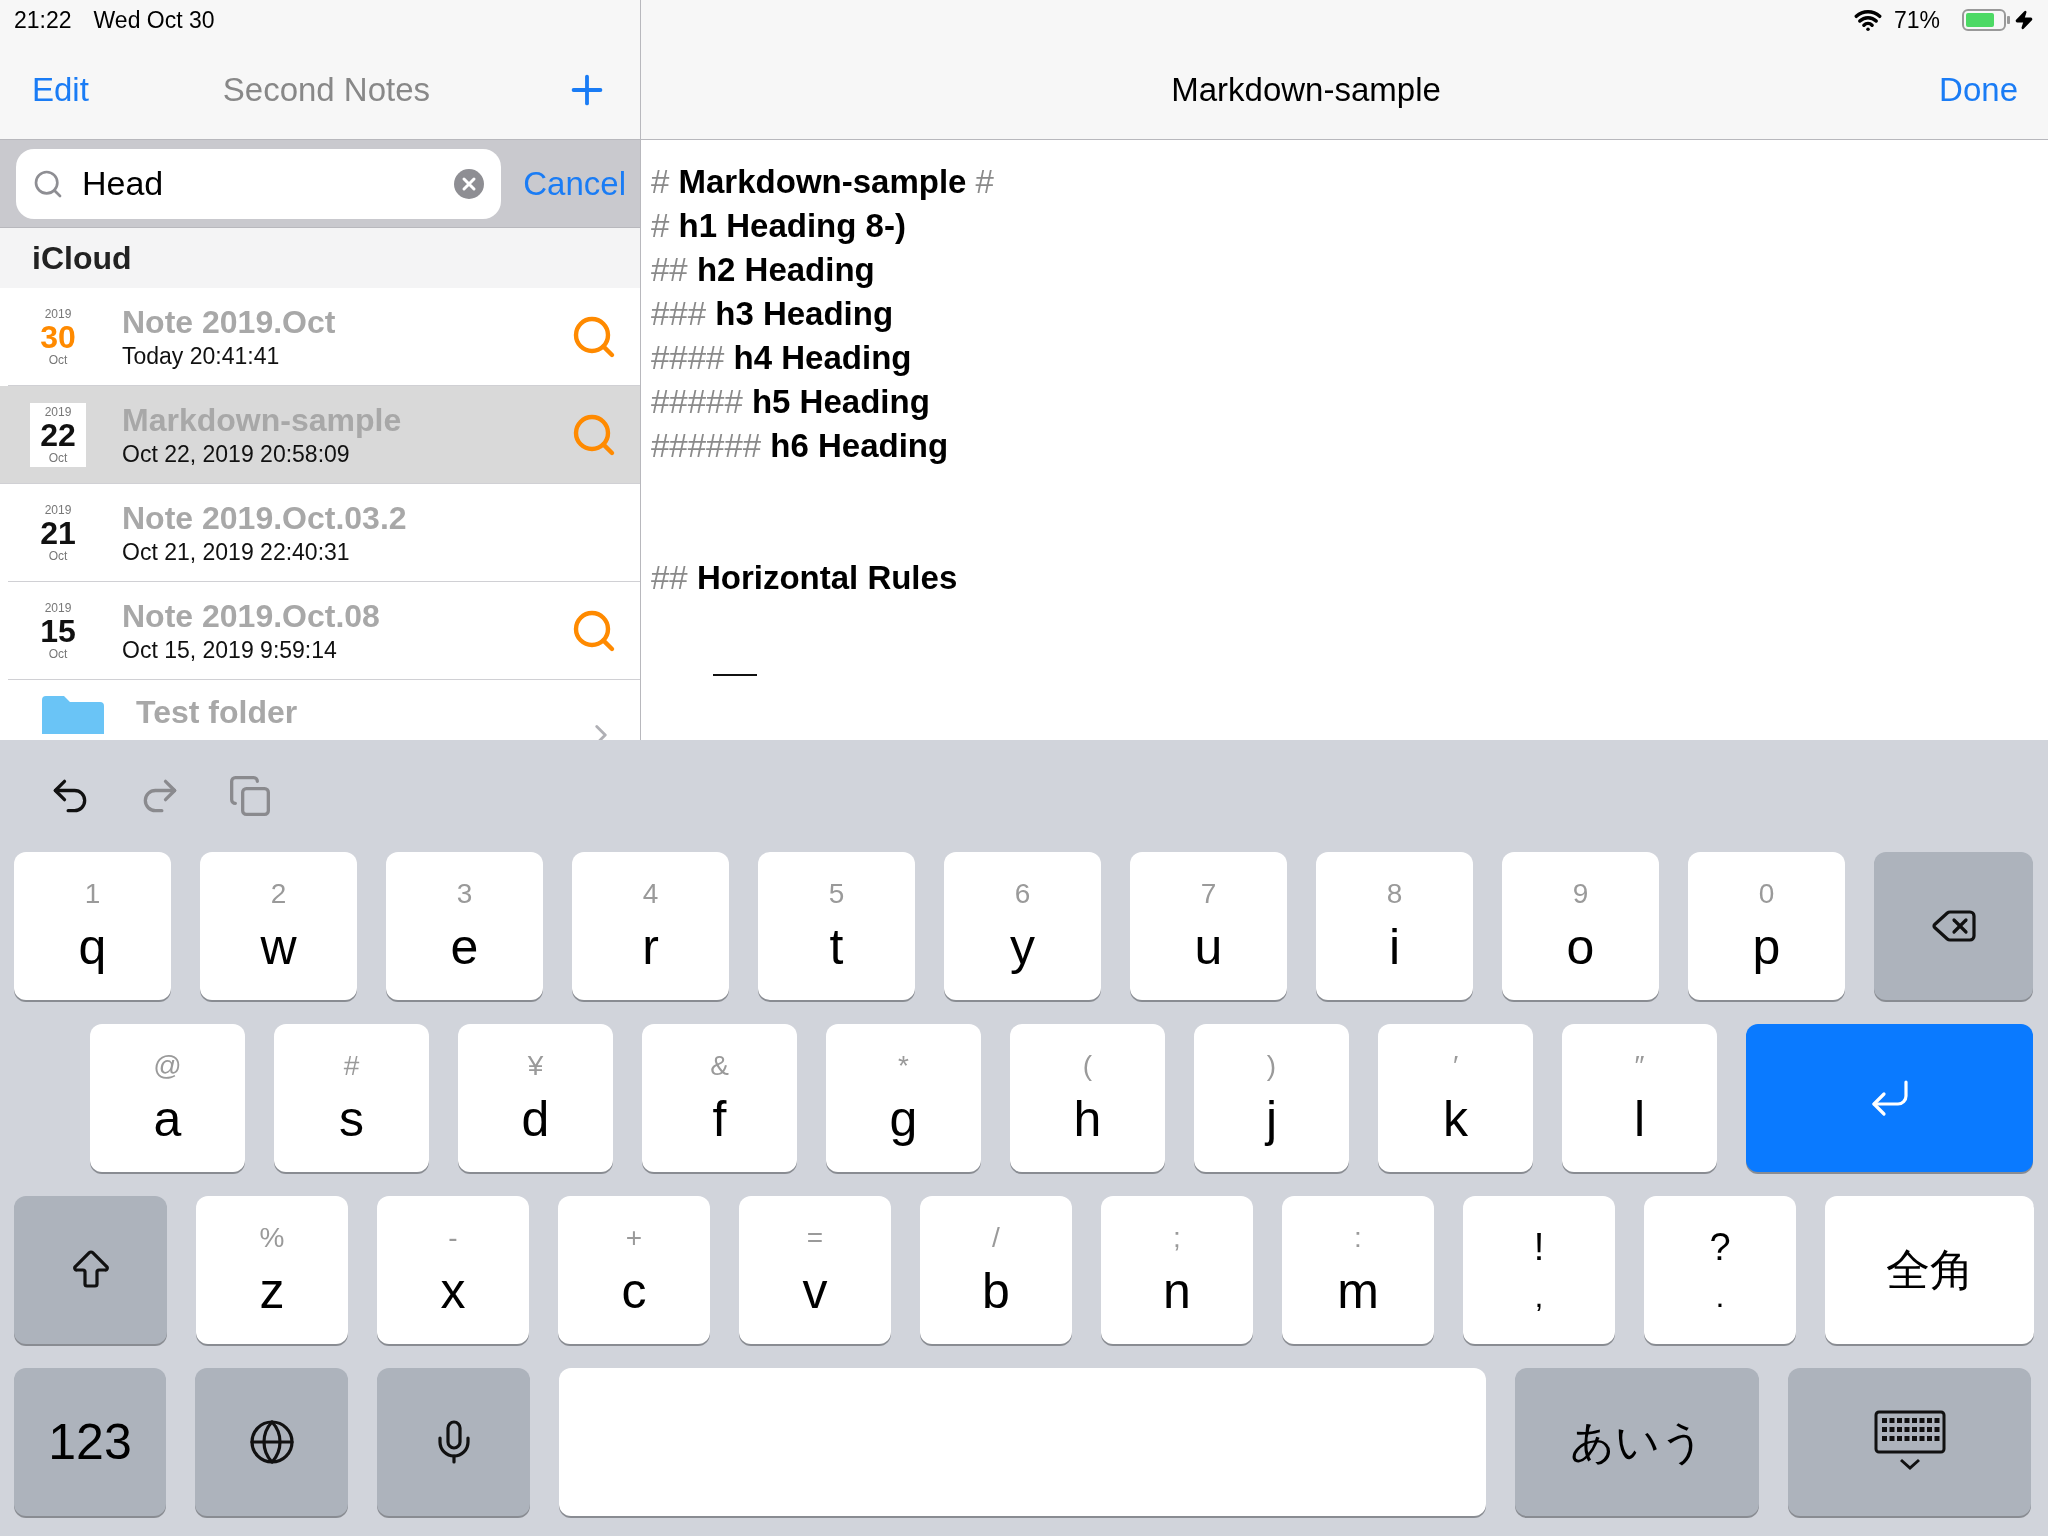 Image resolution: width=2048 pixels, height=1536 pixels. What do you see at coordinates (1358, 1270) in the screenshot?
I see `letter-key: : m` at bounding box center [1358, 1270].